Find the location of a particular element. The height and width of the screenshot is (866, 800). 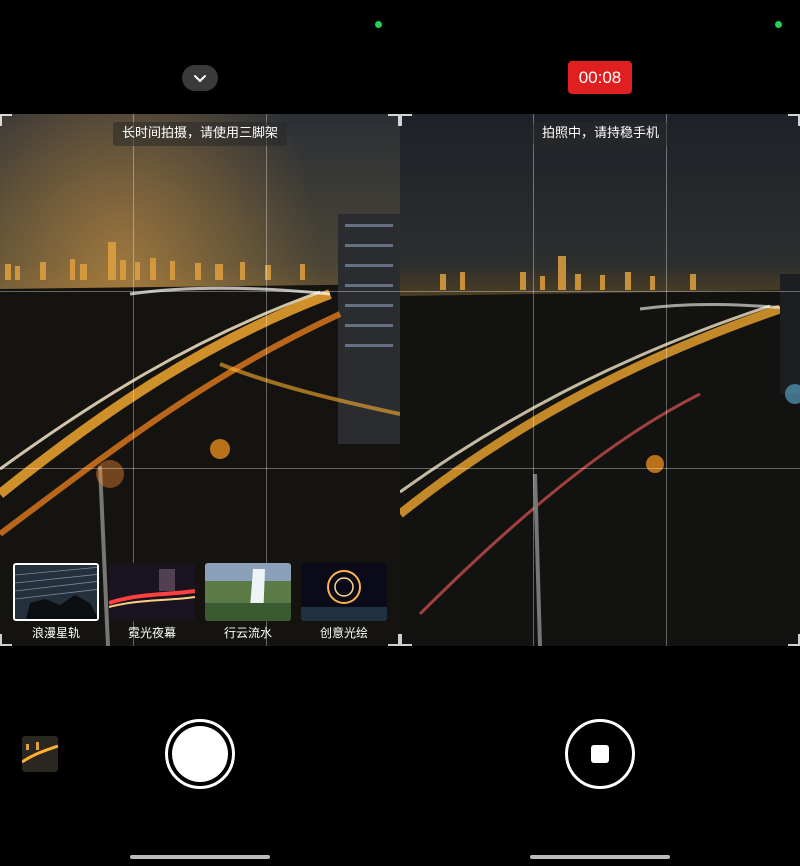

neon-night-thumbnail is located at coordinates (152, 592).